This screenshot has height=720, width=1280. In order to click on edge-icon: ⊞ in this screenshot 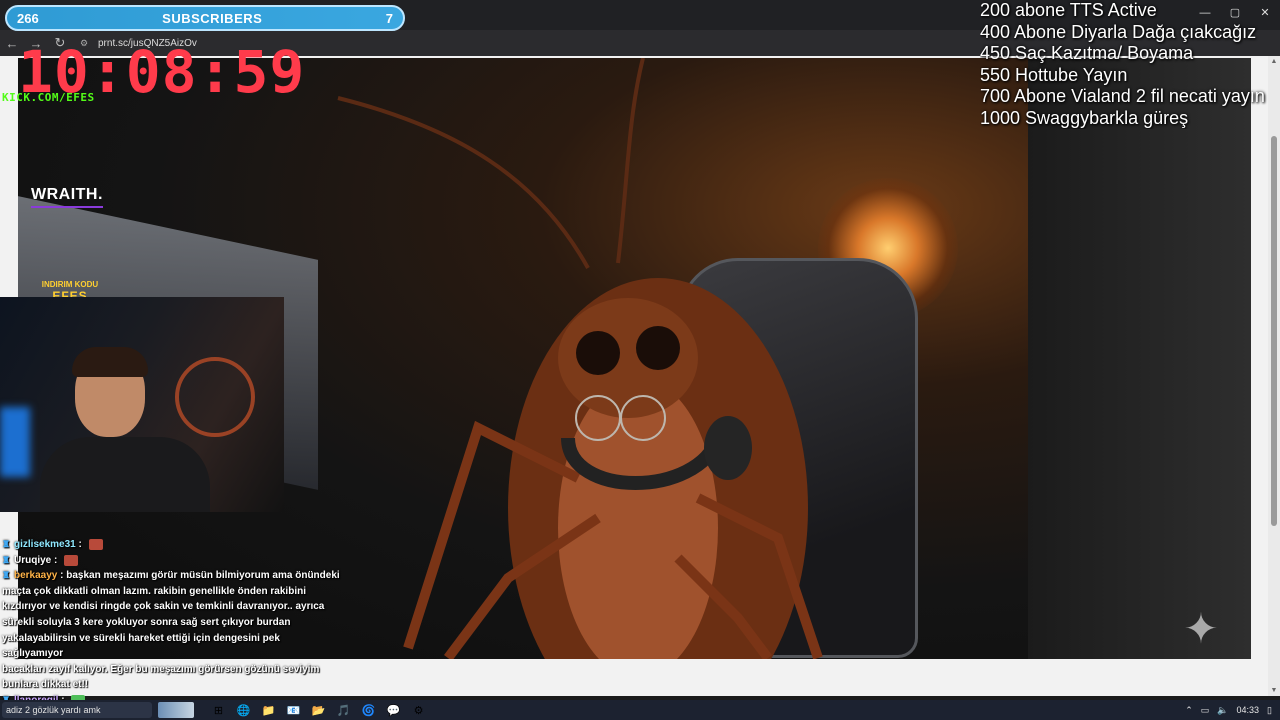, I will do `click(218, 710)`.